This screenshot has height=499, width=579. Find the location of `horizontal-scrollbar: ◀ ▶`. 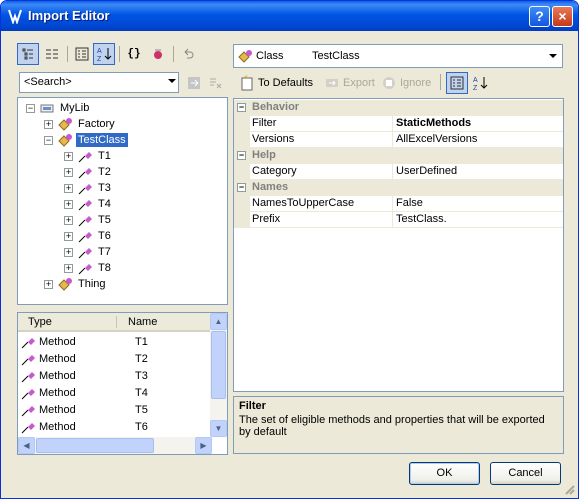

horizontal-scrollbar: ◀ ▶ is located at coordinates (115, 445).